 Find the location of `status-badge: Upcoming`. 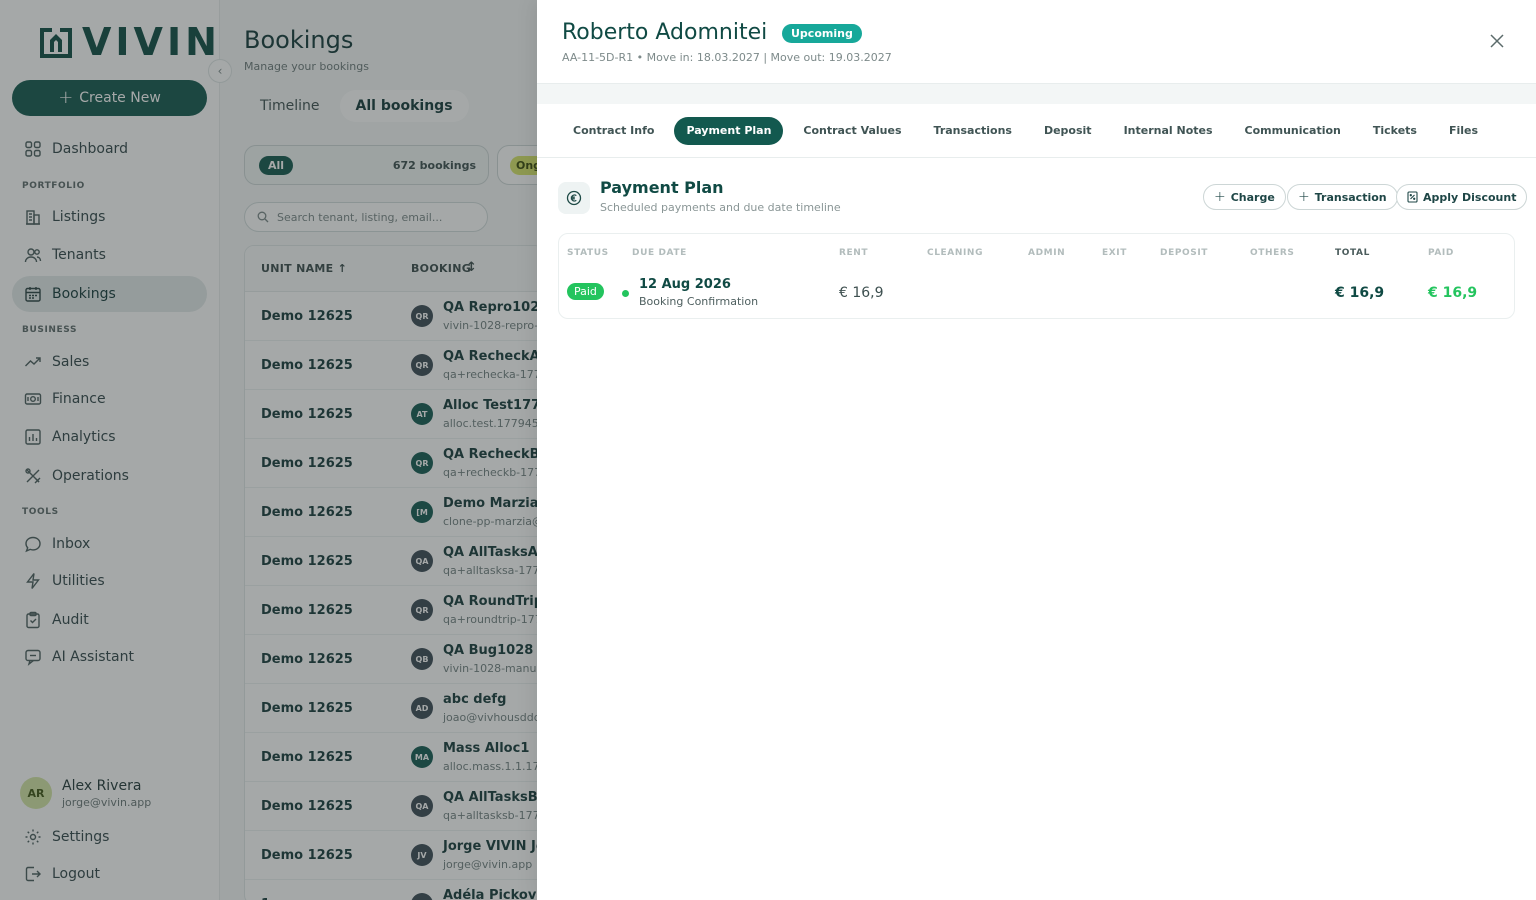

status-badge: Upcoming is located at coordinates (822, 33).